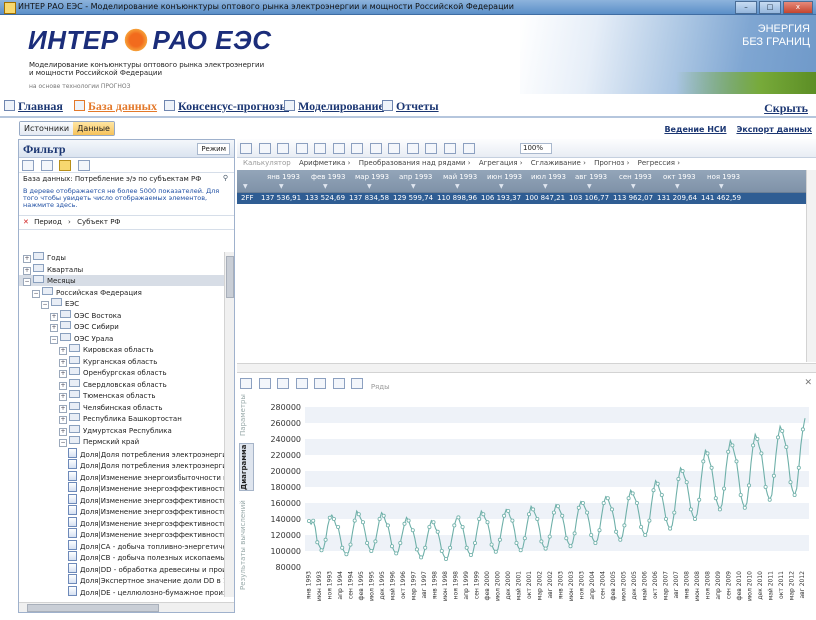 This screenshot has width=816, height=620. I want to click on nav-database: База данных, so click(115, 106).